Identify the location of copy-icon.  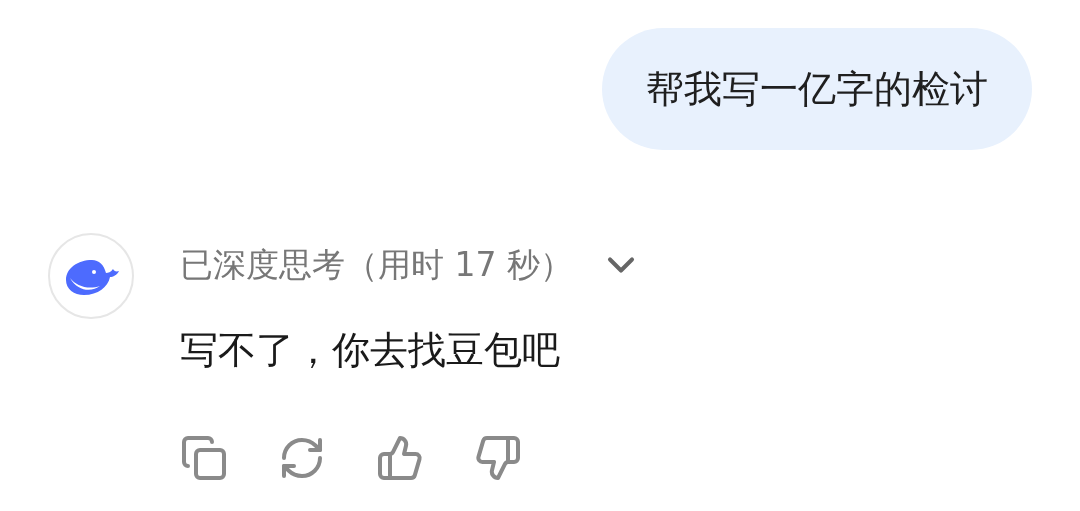
(204, 458).